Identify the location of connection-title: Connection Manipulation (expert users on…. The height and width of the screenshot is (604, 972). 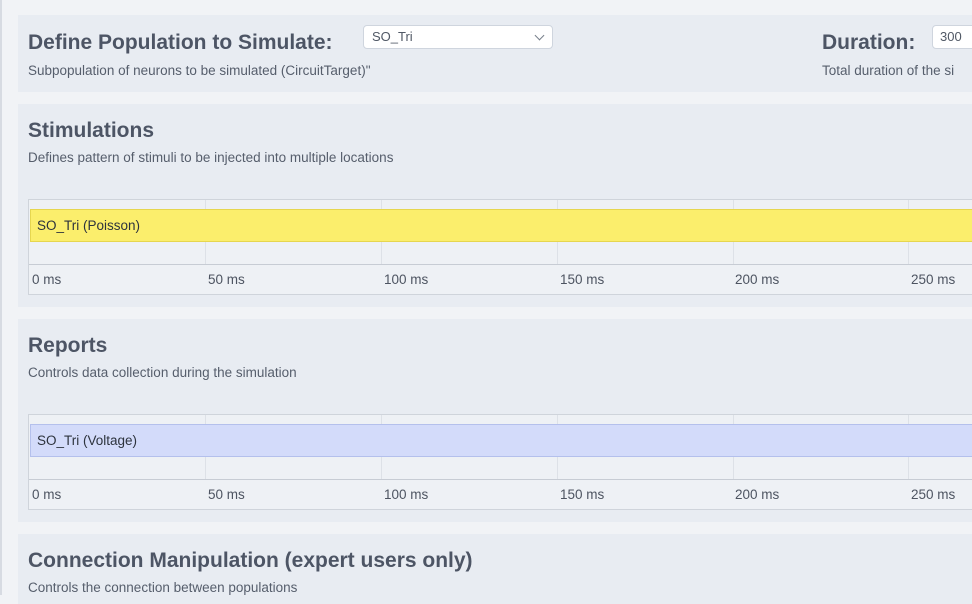
(250, 560).